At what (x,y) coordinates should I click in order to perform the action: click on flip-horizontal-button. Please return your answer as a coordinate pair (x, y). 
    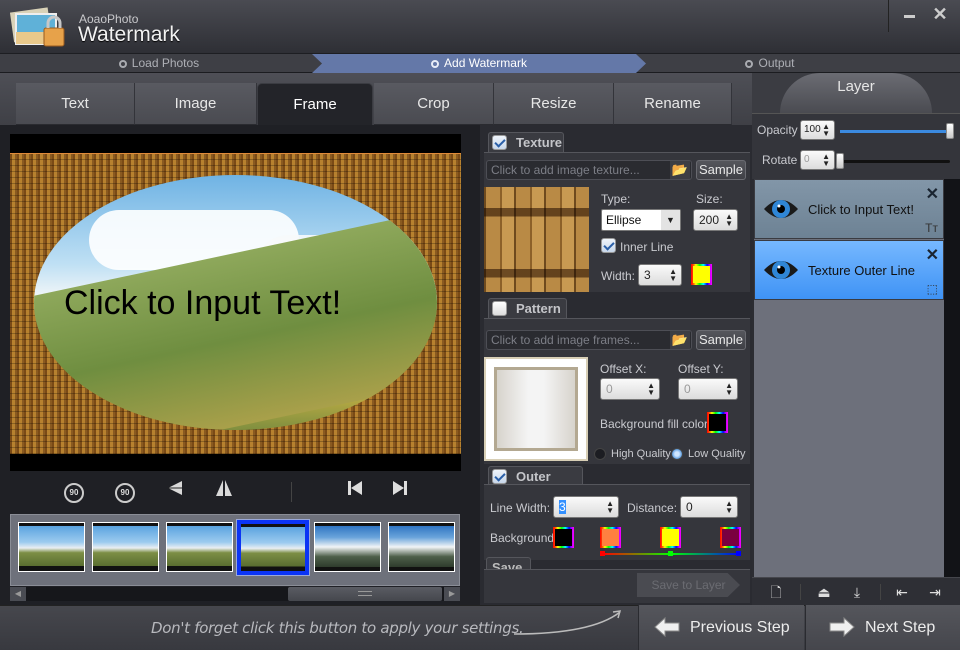
    Looking at the image, I should click on (224, 491).